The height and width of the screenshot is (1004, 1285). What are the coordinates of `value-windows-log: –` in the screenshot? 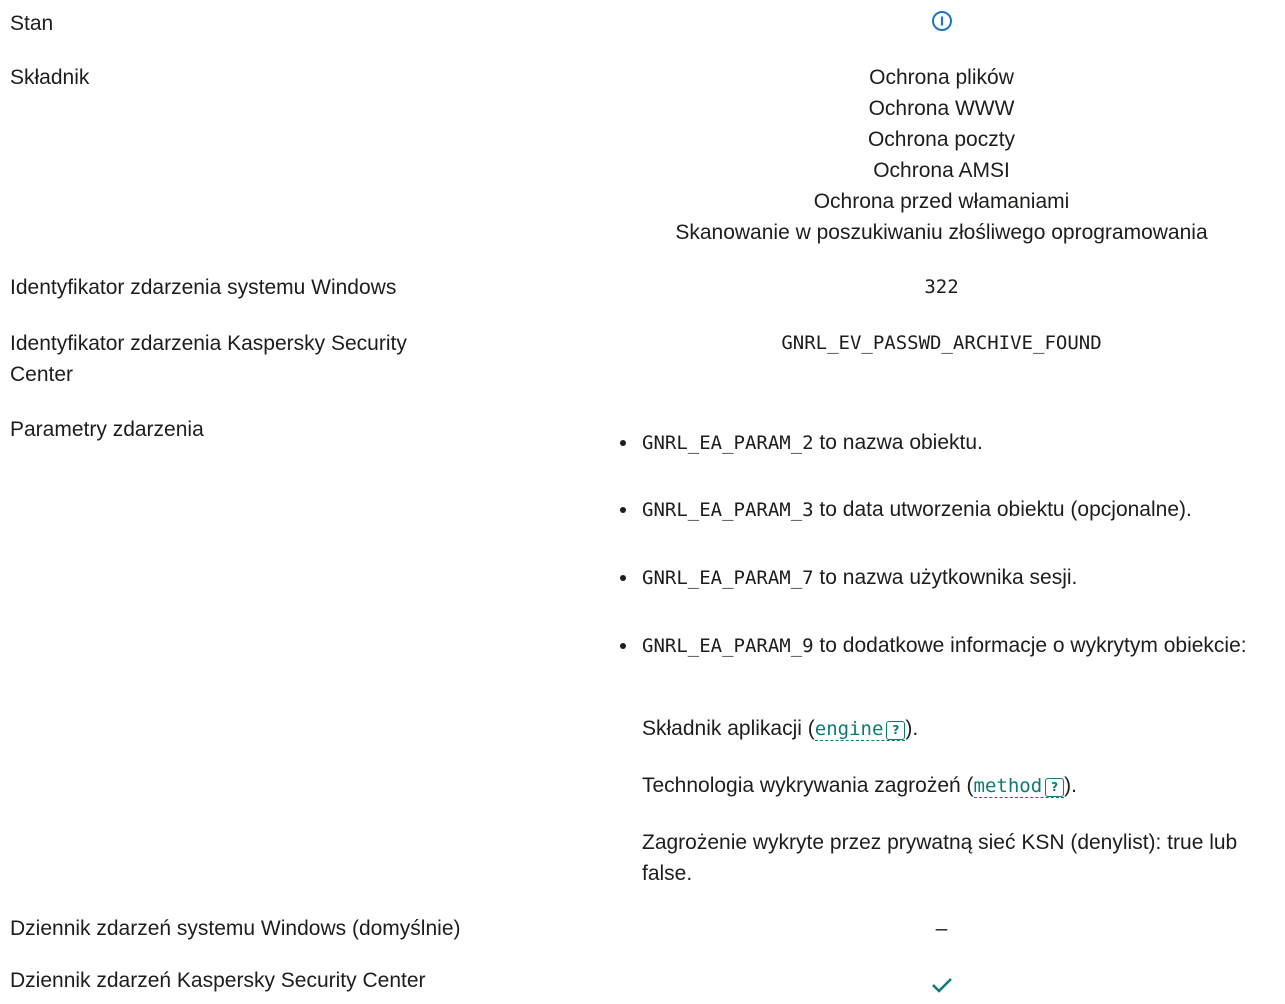 It's located at (941, 928).